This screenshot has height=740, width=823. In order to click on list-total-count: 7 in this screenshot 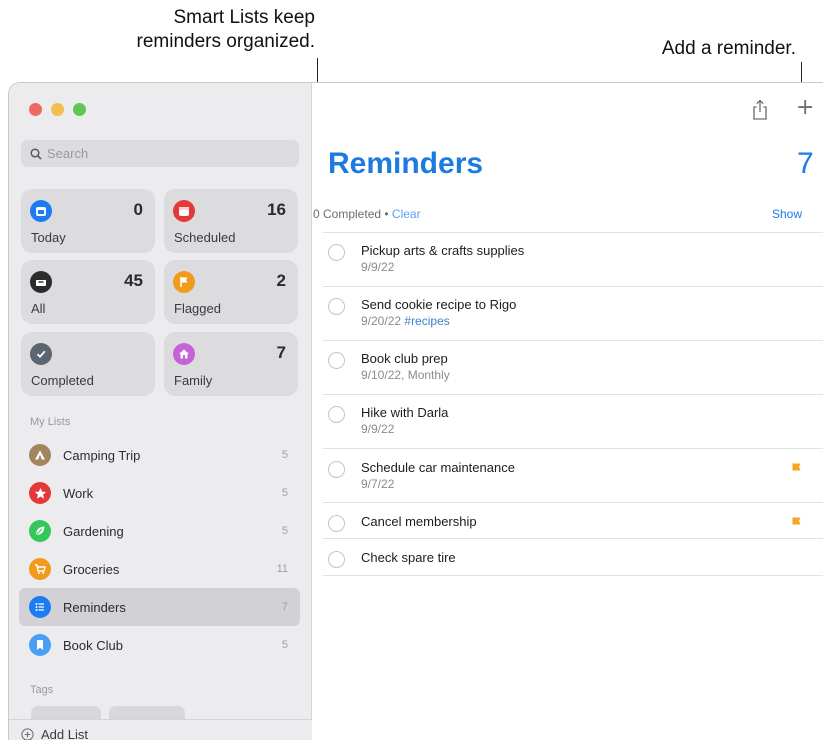, I will do `click(805, 163)`.